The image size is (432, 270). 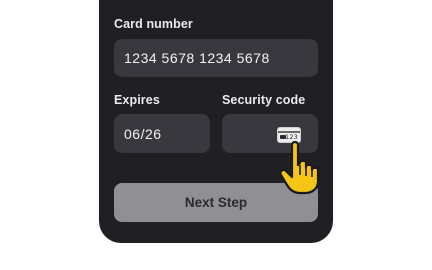 I want to click on expires-label: Expires, so click(x=137, y=100).